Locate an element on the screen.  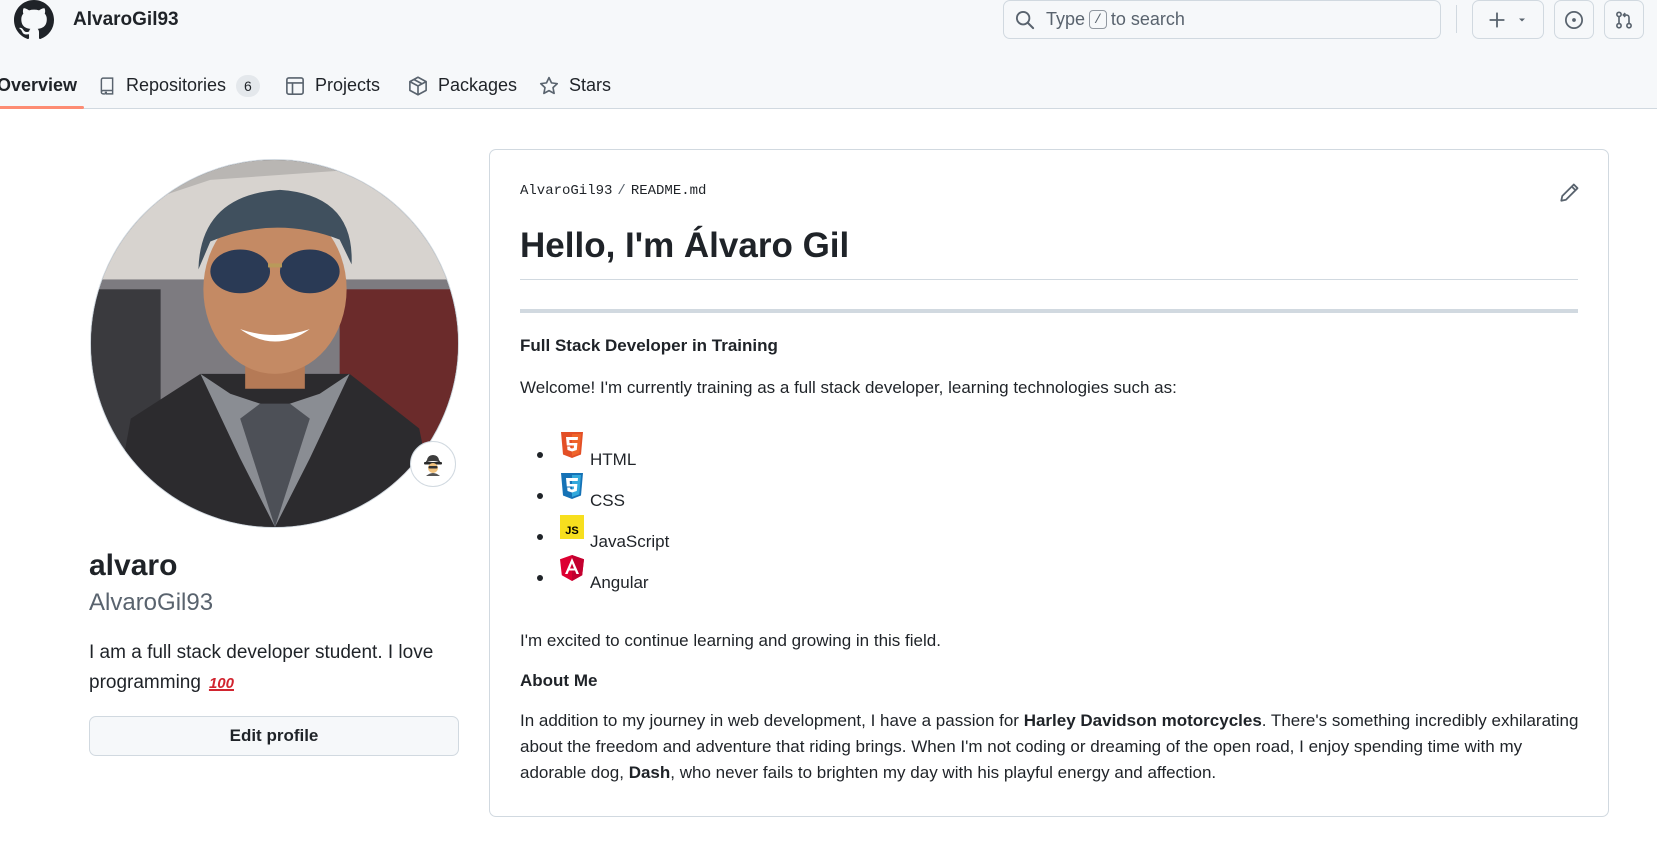
list-item: CSS is located at coordinates (594, 493).